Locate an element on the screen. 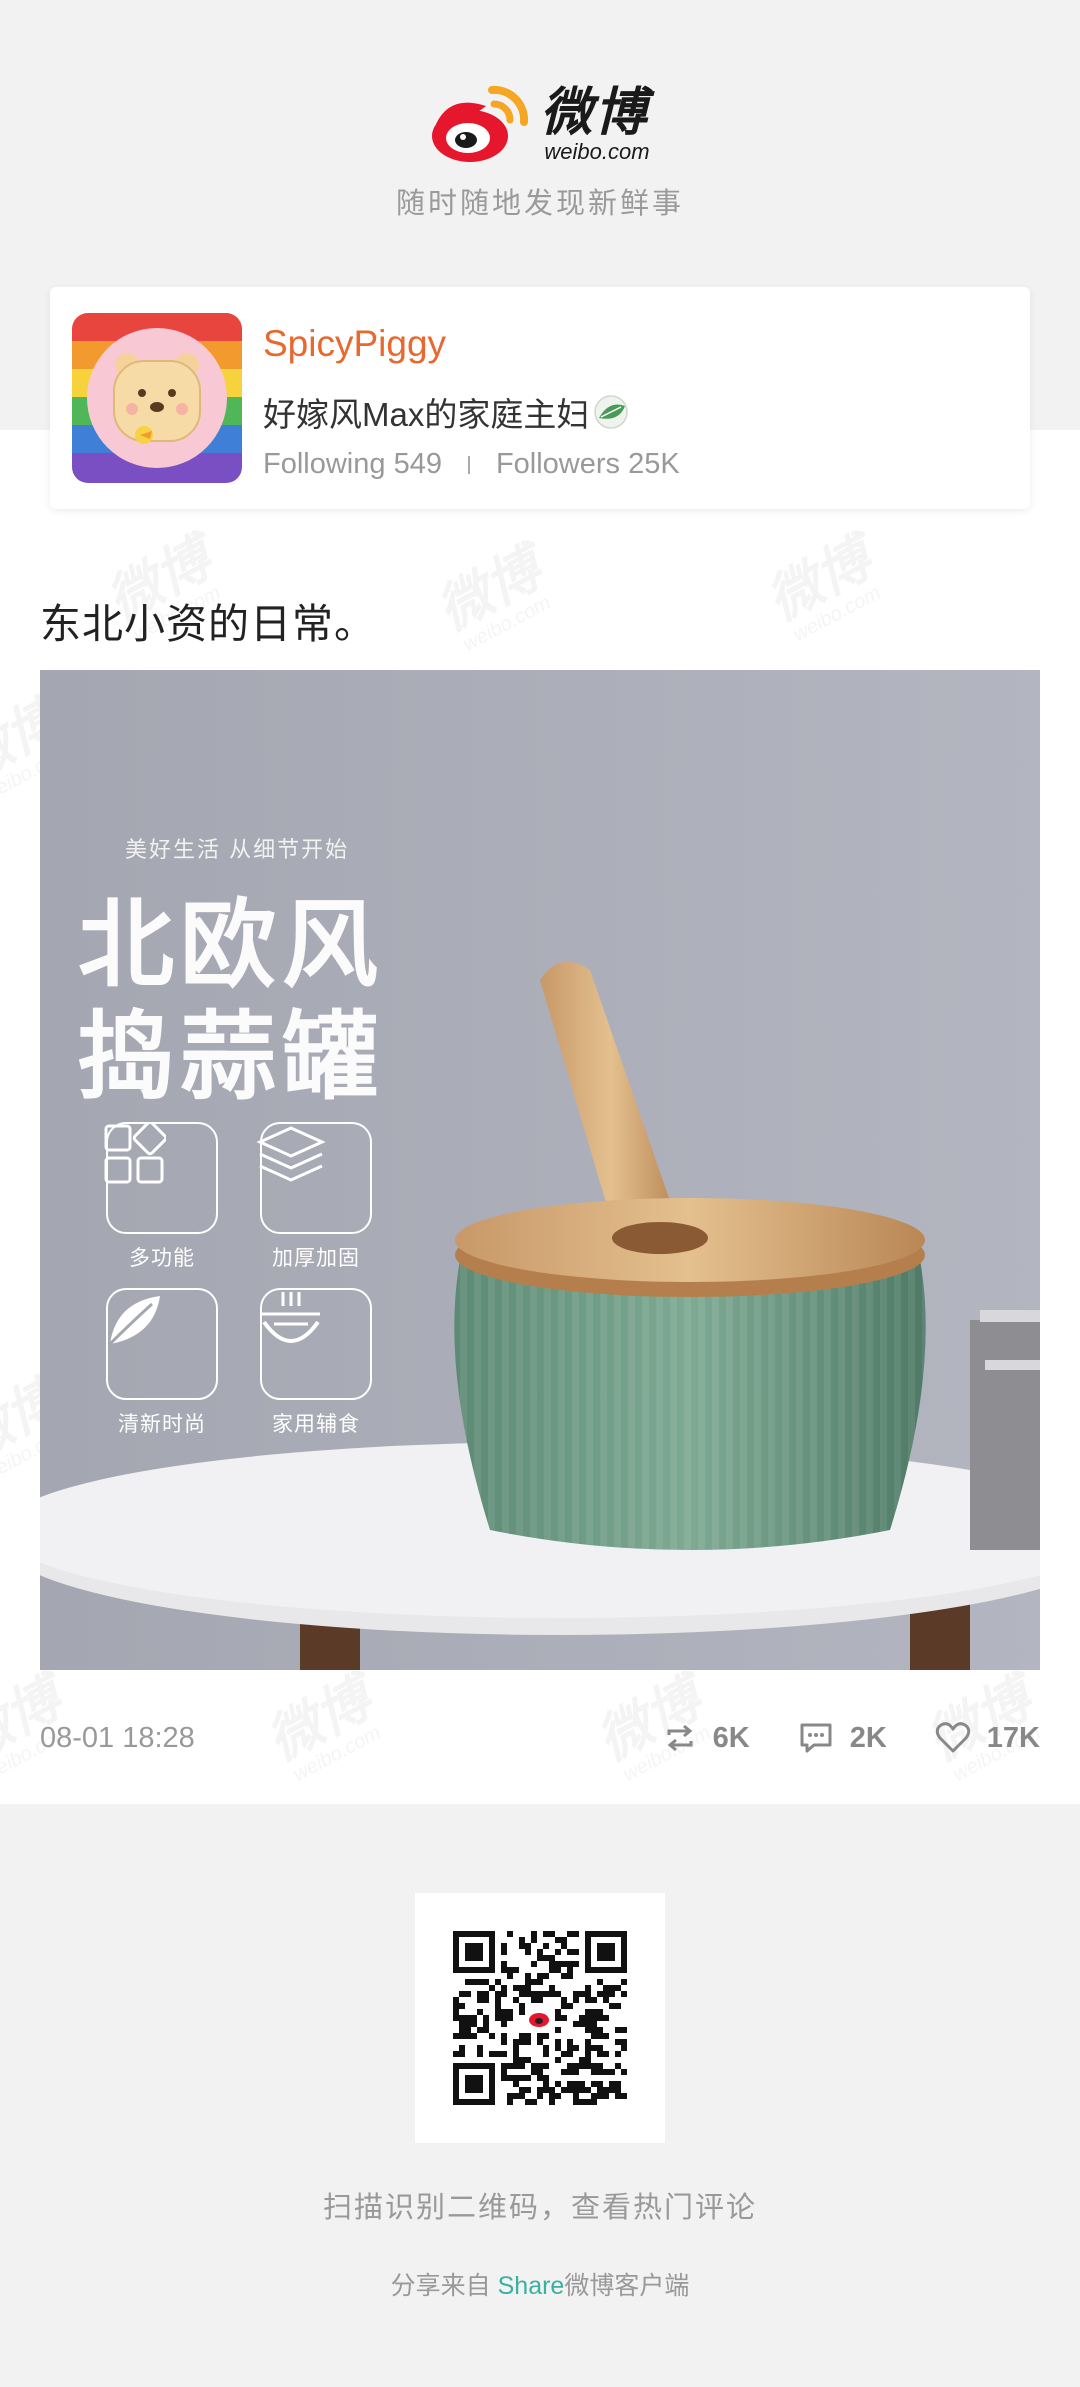  avatar is located at coordinates (157, 398).